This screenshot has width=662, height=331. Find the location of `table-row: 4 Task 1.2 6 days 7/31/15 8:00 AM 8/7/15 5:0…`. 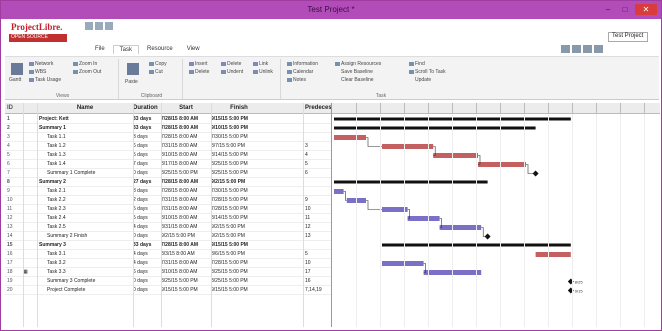

table-row: 4 Task 1.2 6 days 7/31/15 8:00 AM 8/7/15 5:0… is located at coordinates (168, 146).